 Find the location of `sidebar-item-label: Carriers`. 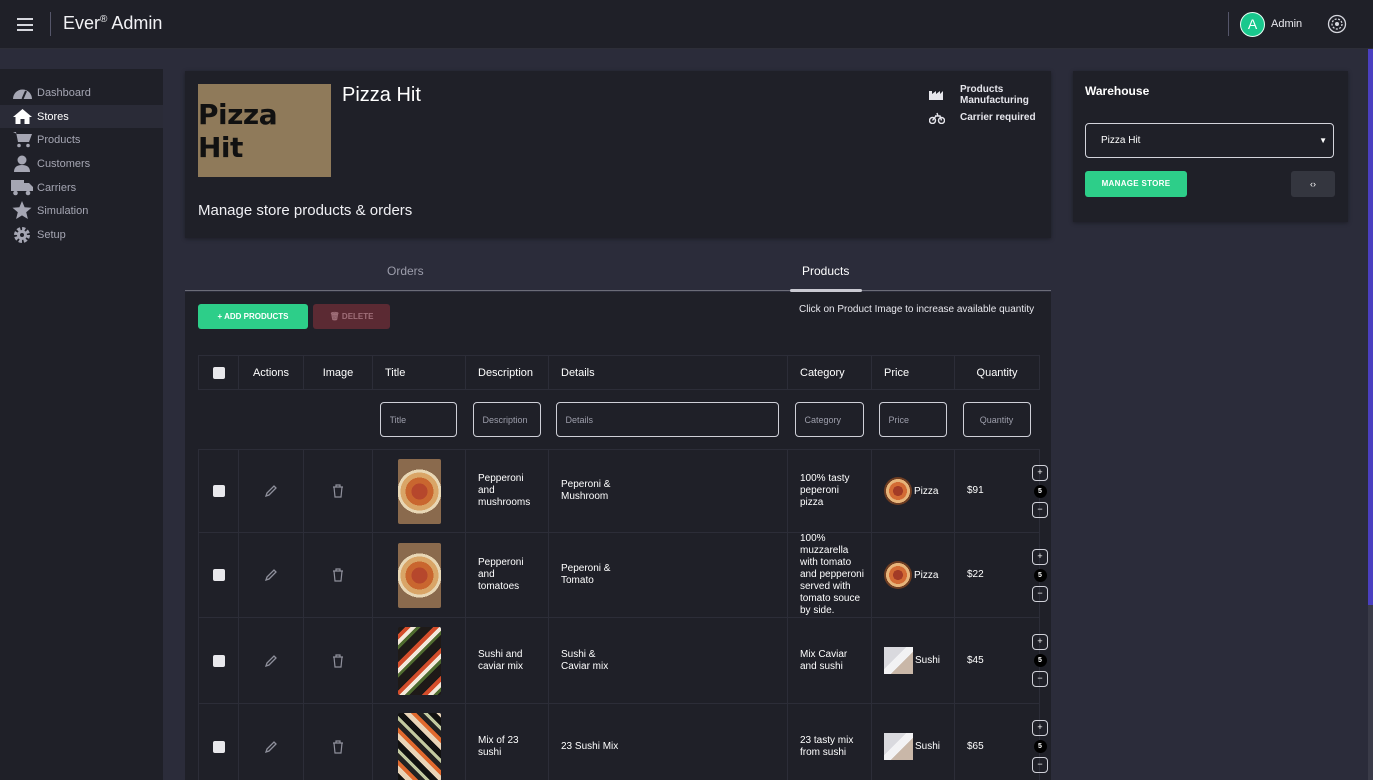

sidebar-item-label: Carriers is located at coordinates (57, 187).